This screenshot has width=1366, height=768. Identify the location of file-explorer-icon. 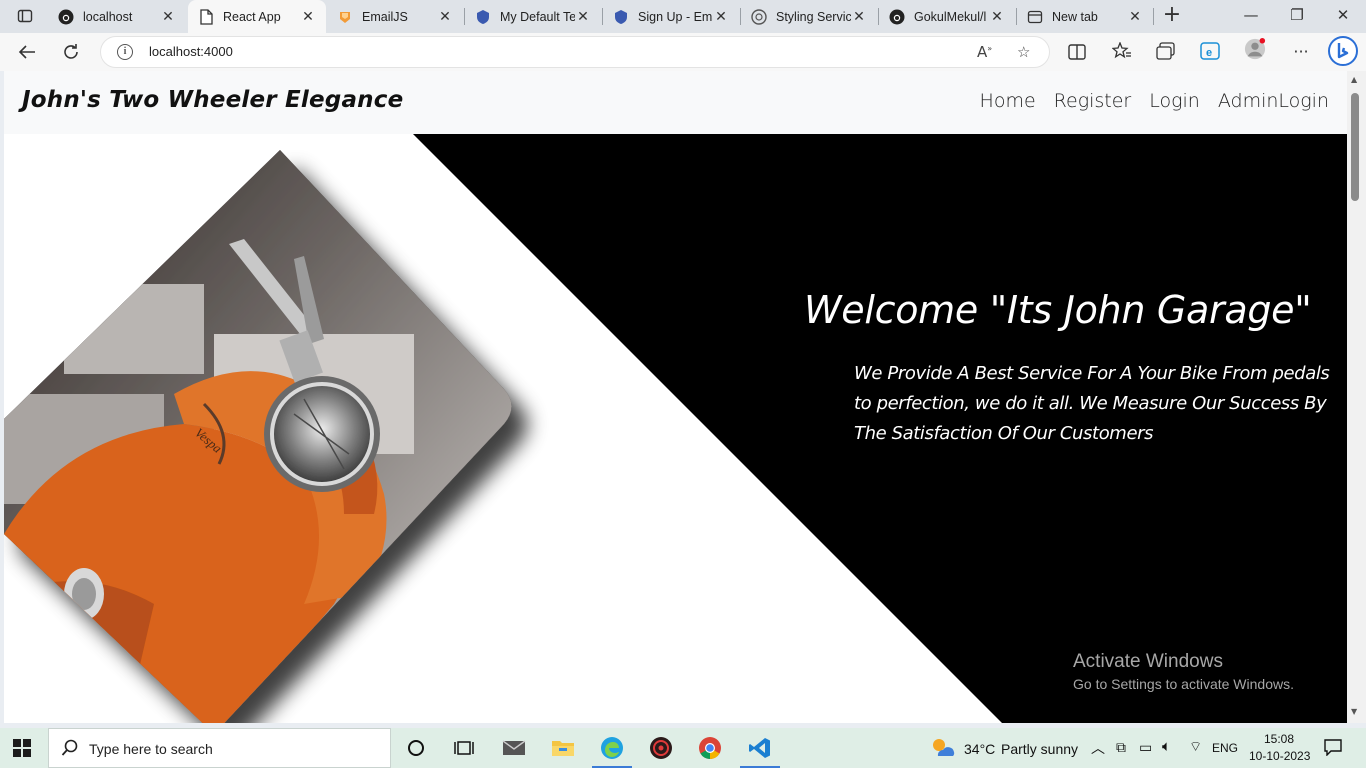
(563, 748).